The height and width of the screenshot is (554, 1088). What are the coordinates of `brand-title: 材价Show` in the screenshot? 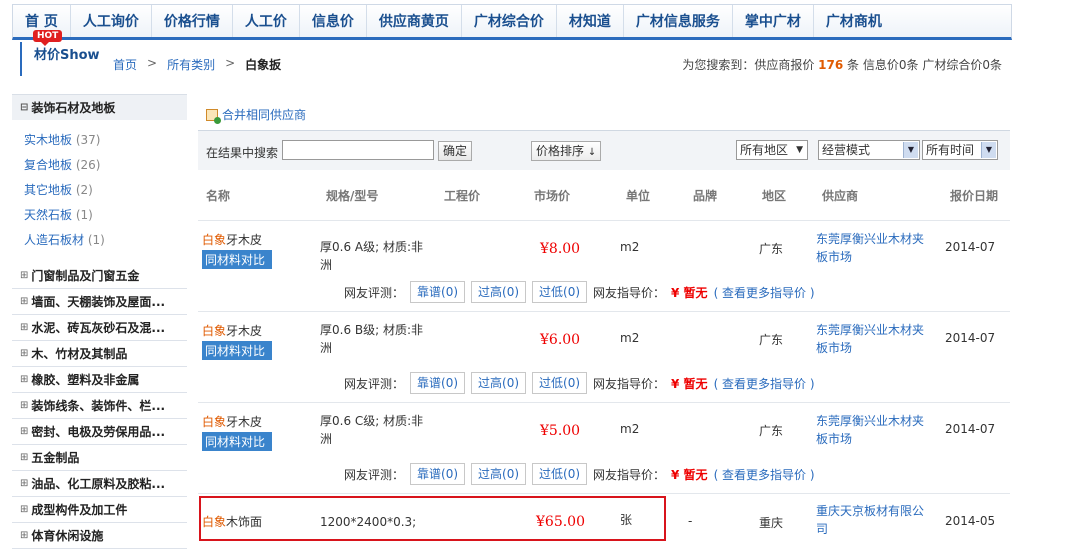 It's located at (67, 55).